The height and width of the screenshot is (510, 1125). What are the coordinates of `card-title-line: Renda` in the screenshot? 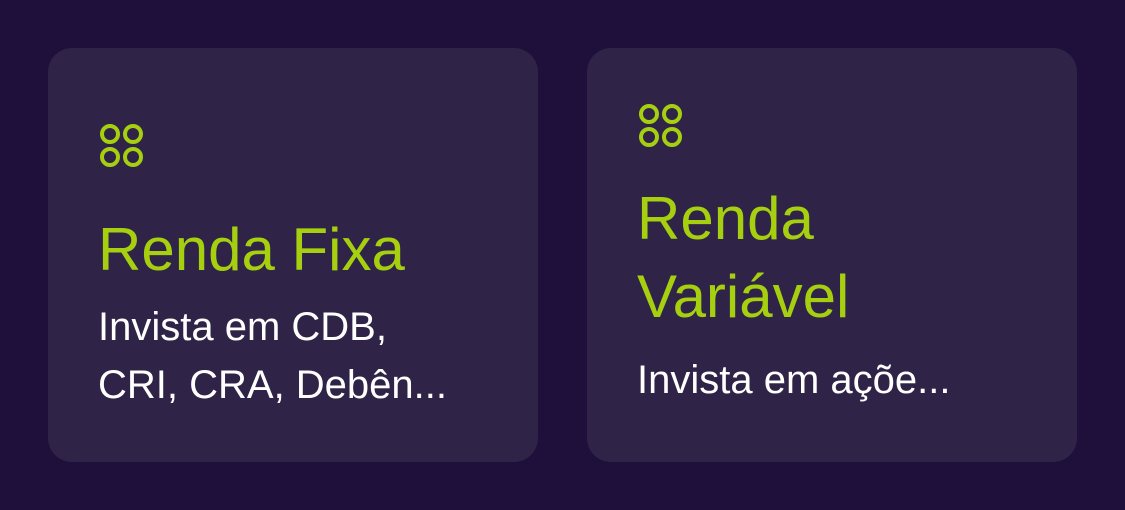 It's located at (725, 218).